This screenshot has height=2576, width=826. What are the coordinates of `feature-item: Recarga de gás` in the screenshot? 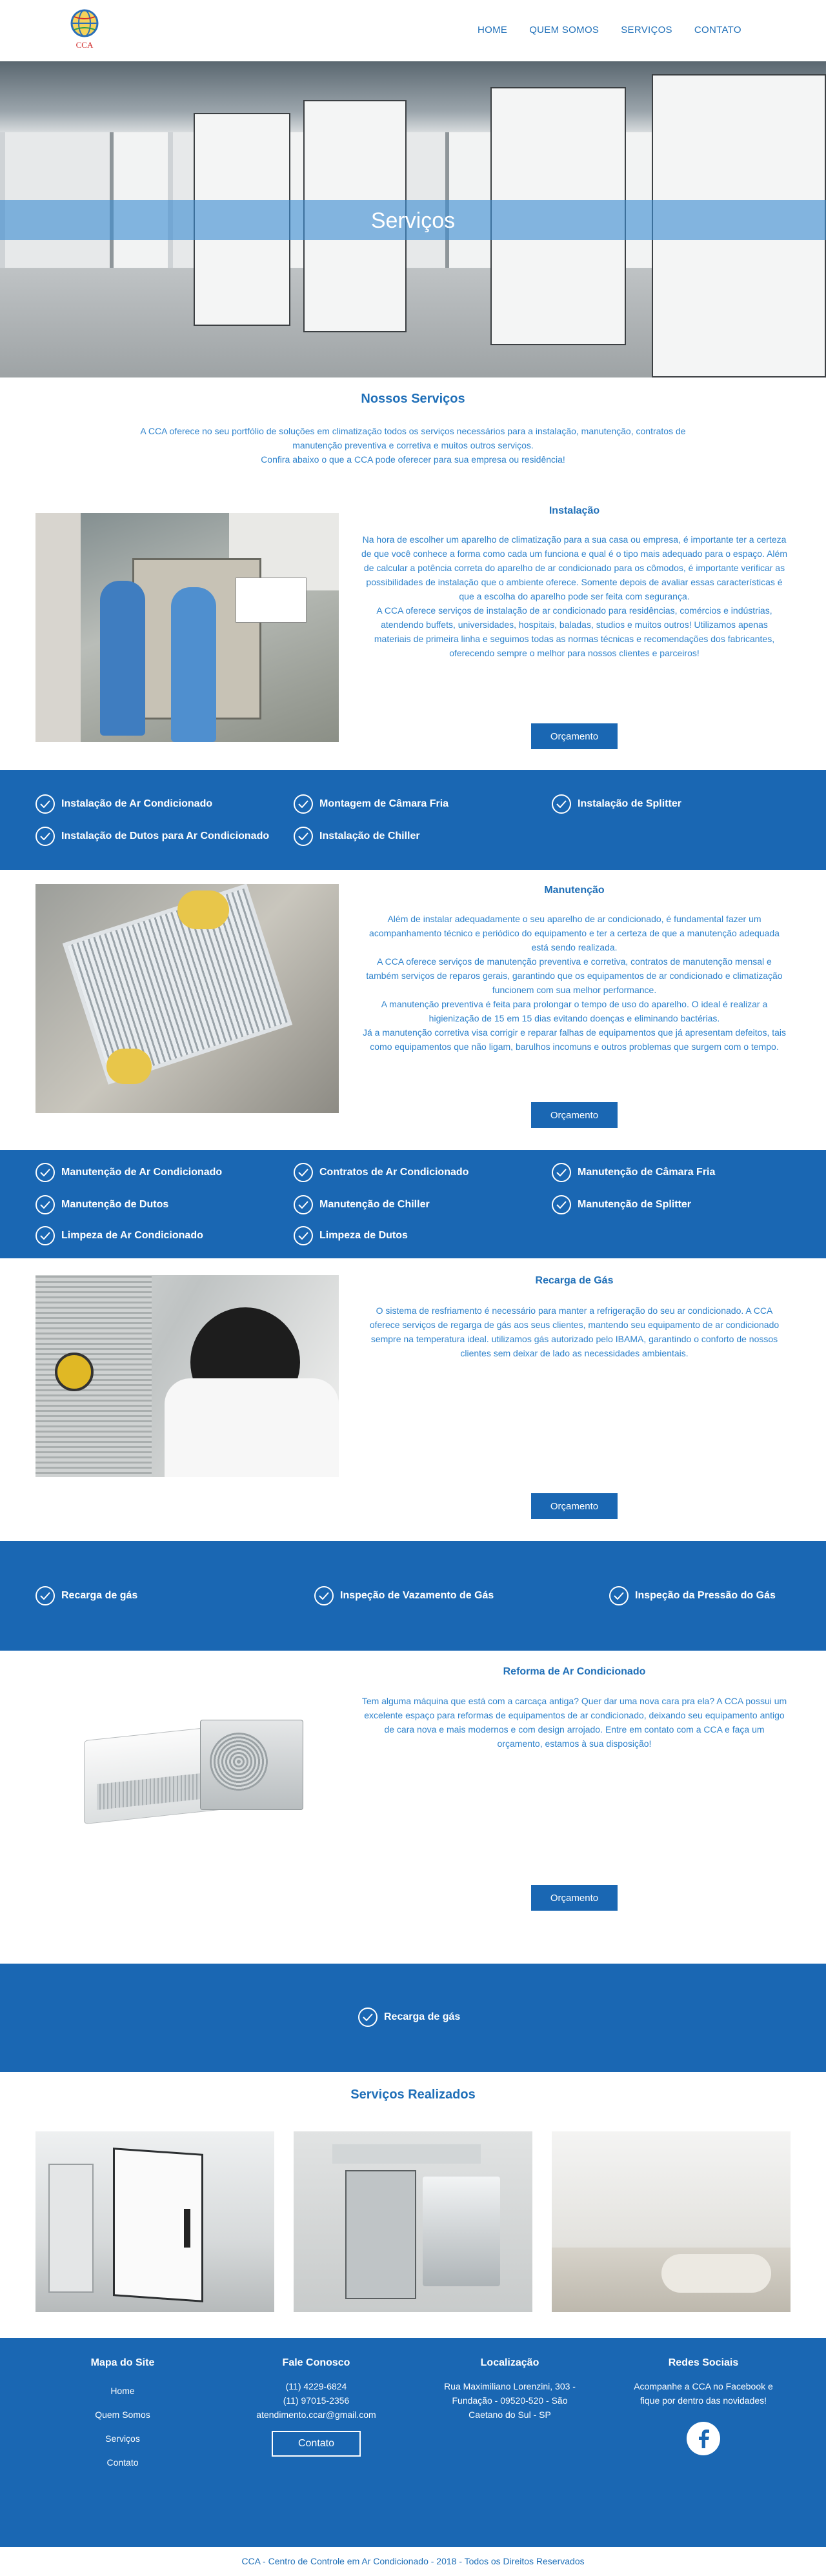 It's located at (86, 1595).